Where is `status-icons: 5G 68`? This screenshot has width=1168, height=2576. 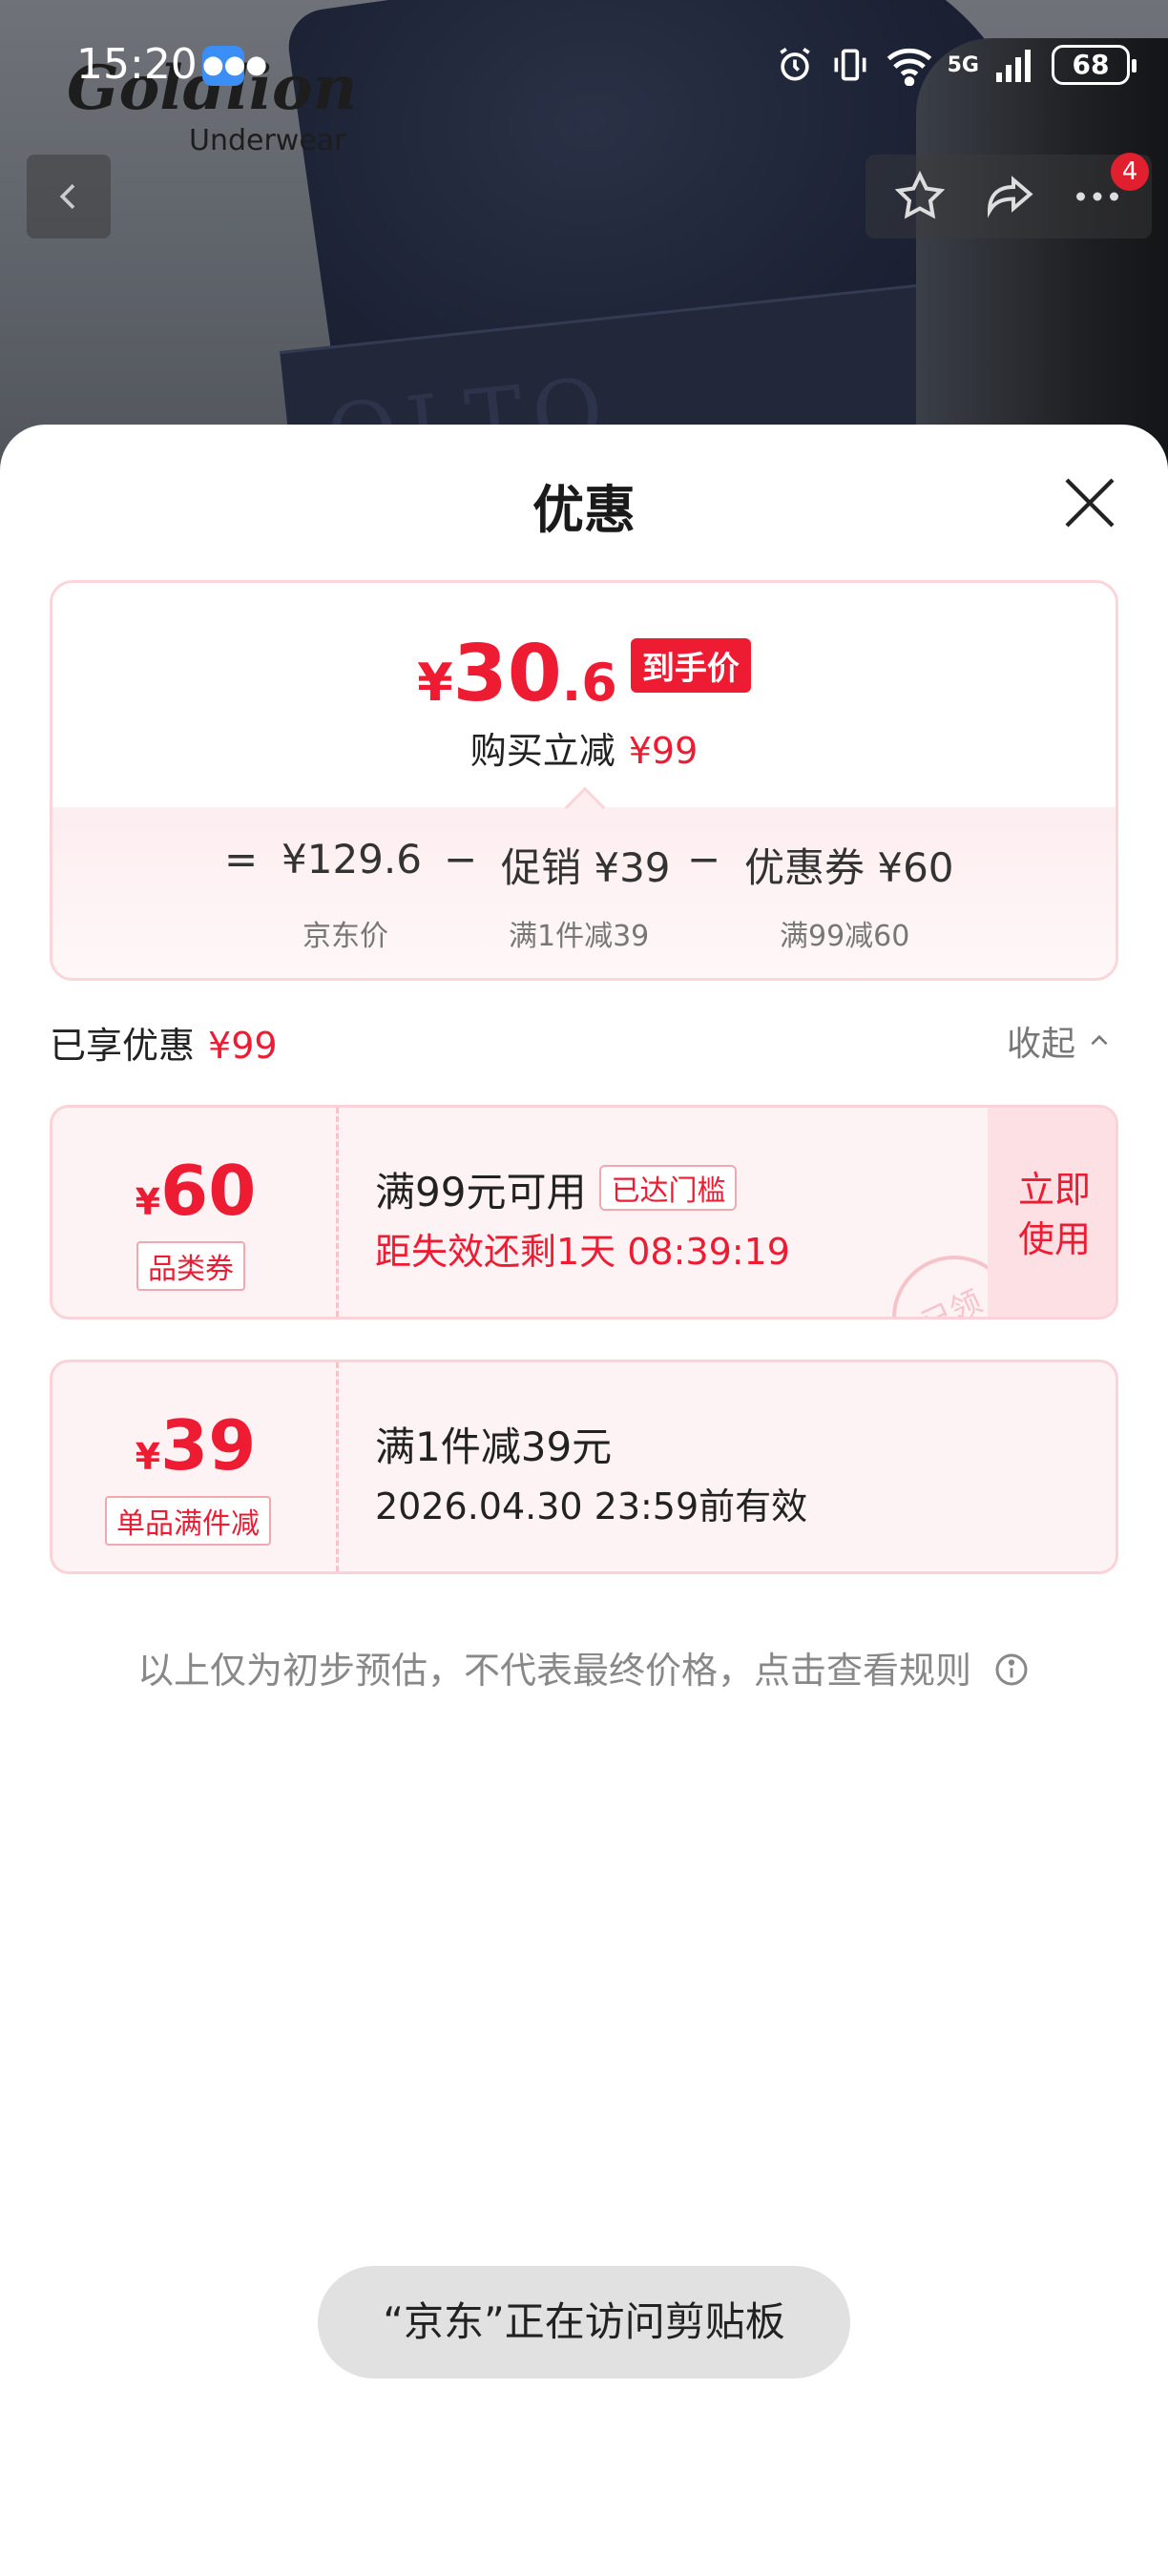
status-icons: 5G 68 is located at coordinates (956, 65).